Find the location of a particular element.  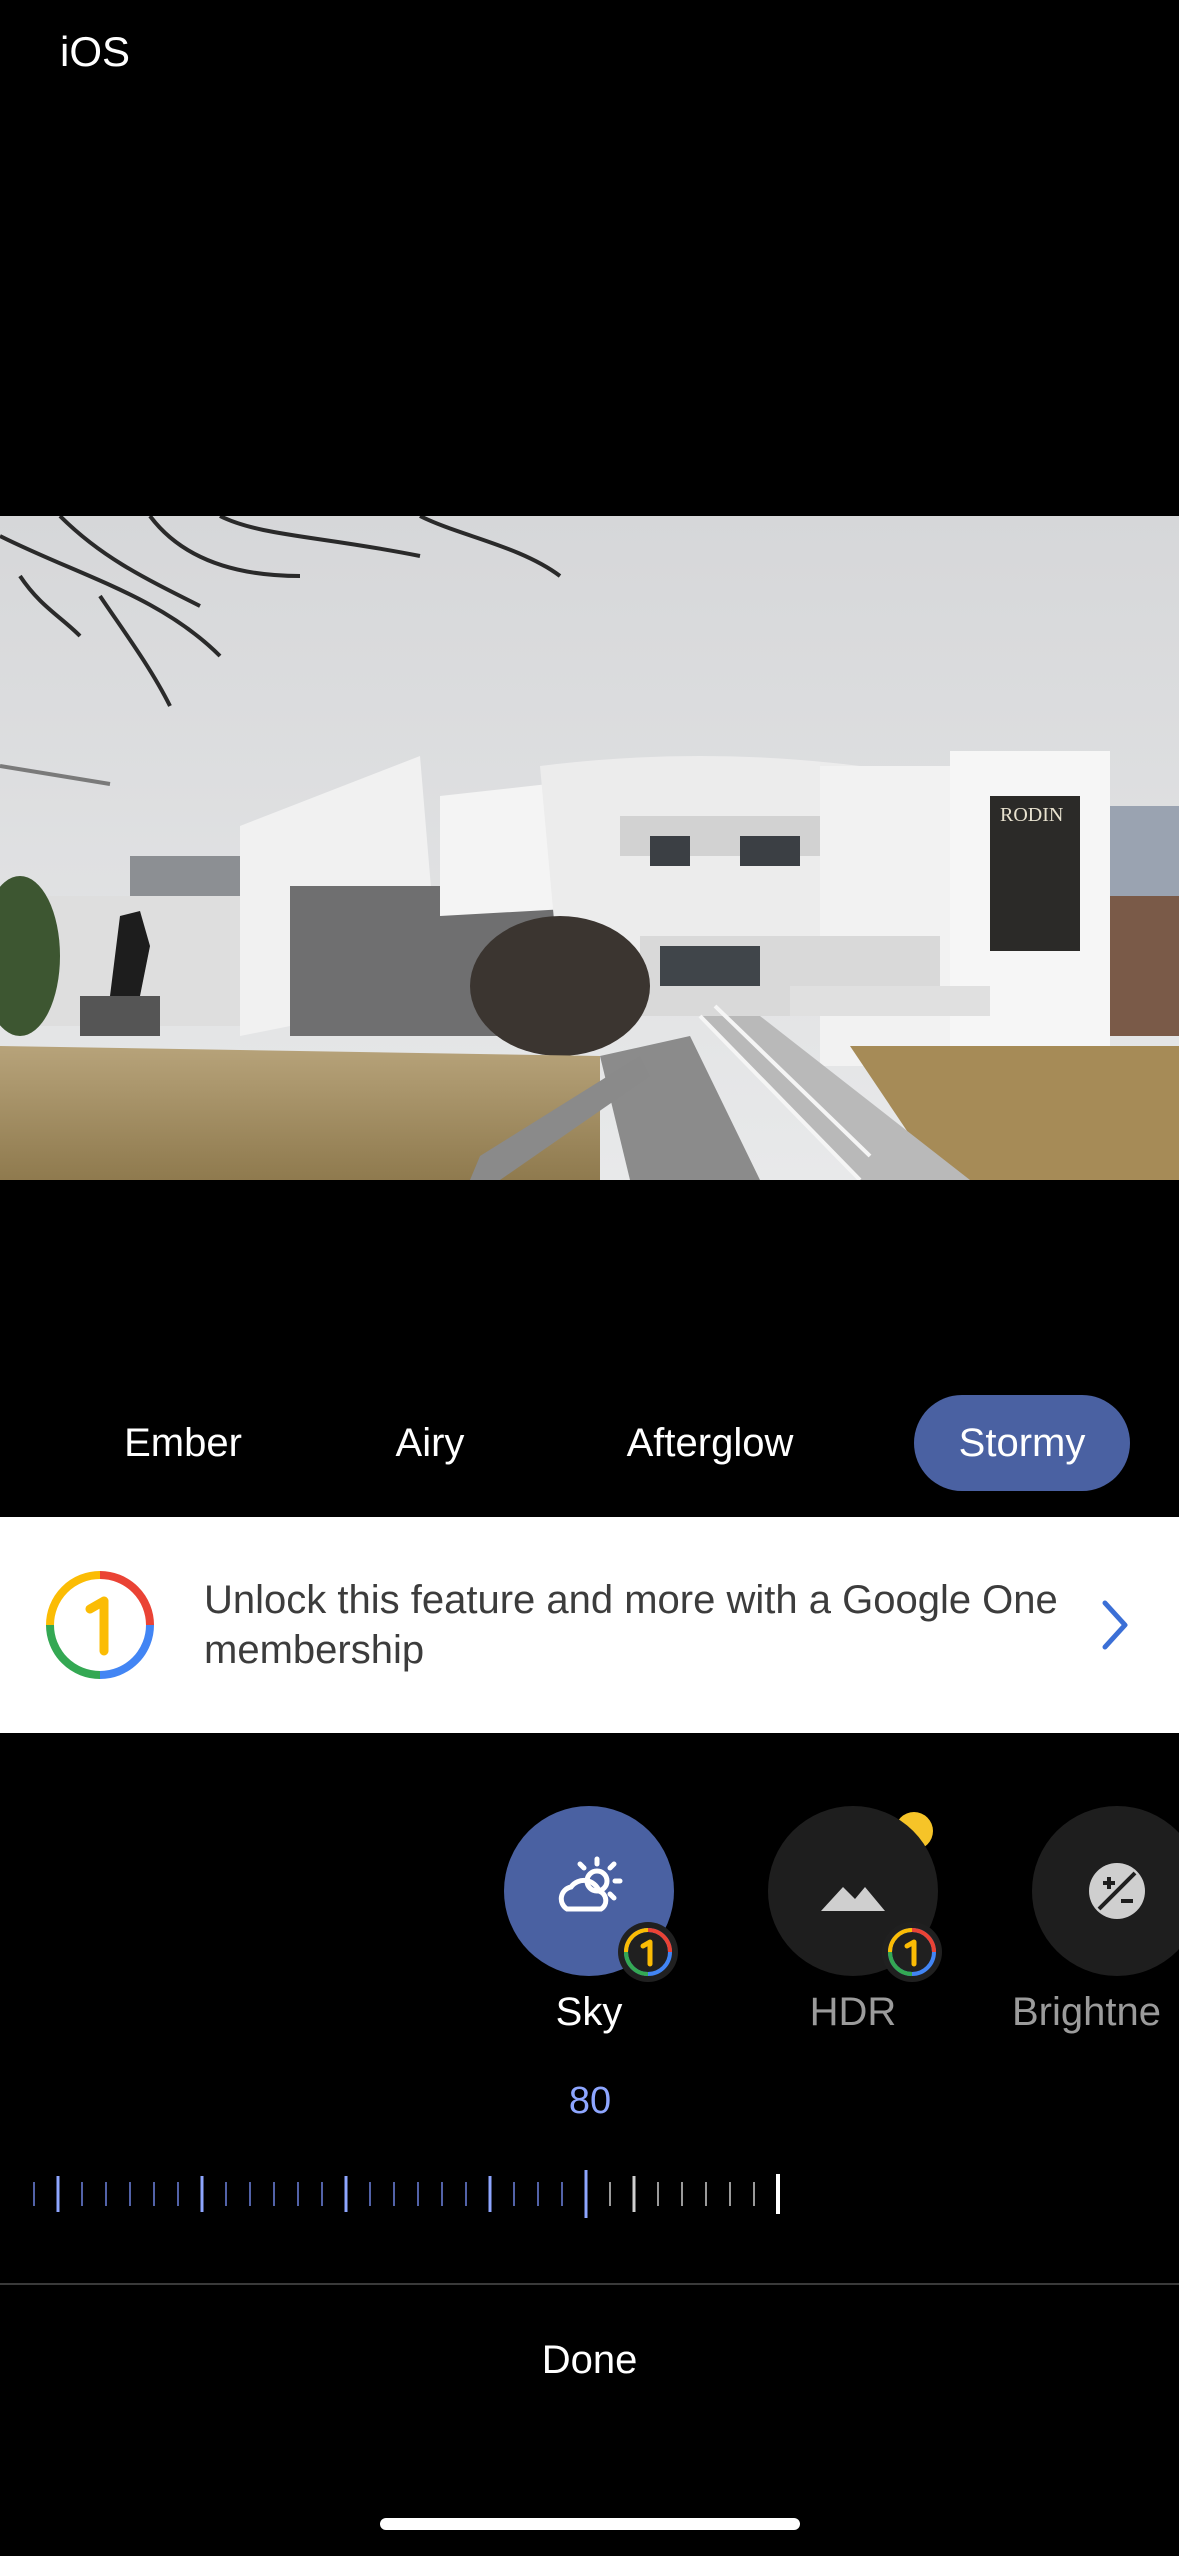

hdr-tool-button is located at coordinates (855, 1894).